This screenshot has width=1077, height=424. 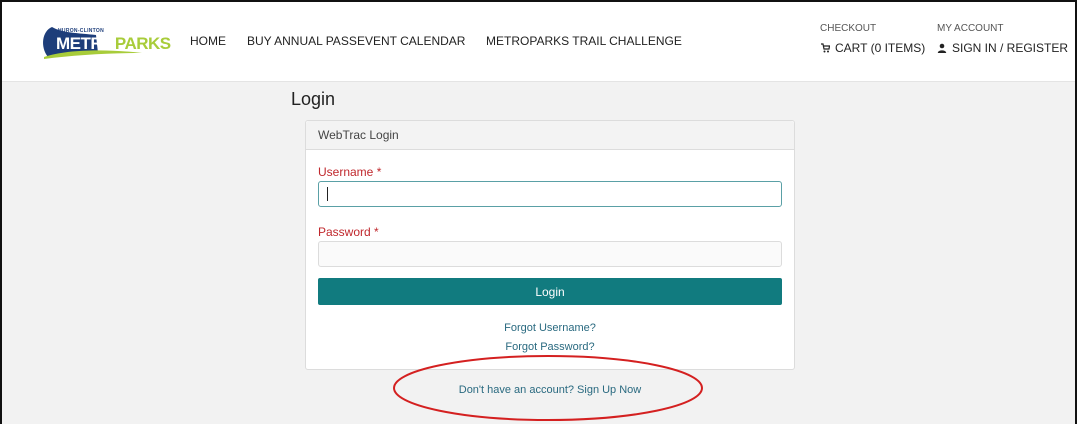 I want to click on metroparks-logo: HURON-CLINTON METROPARKS, so click(x=104, y=42).